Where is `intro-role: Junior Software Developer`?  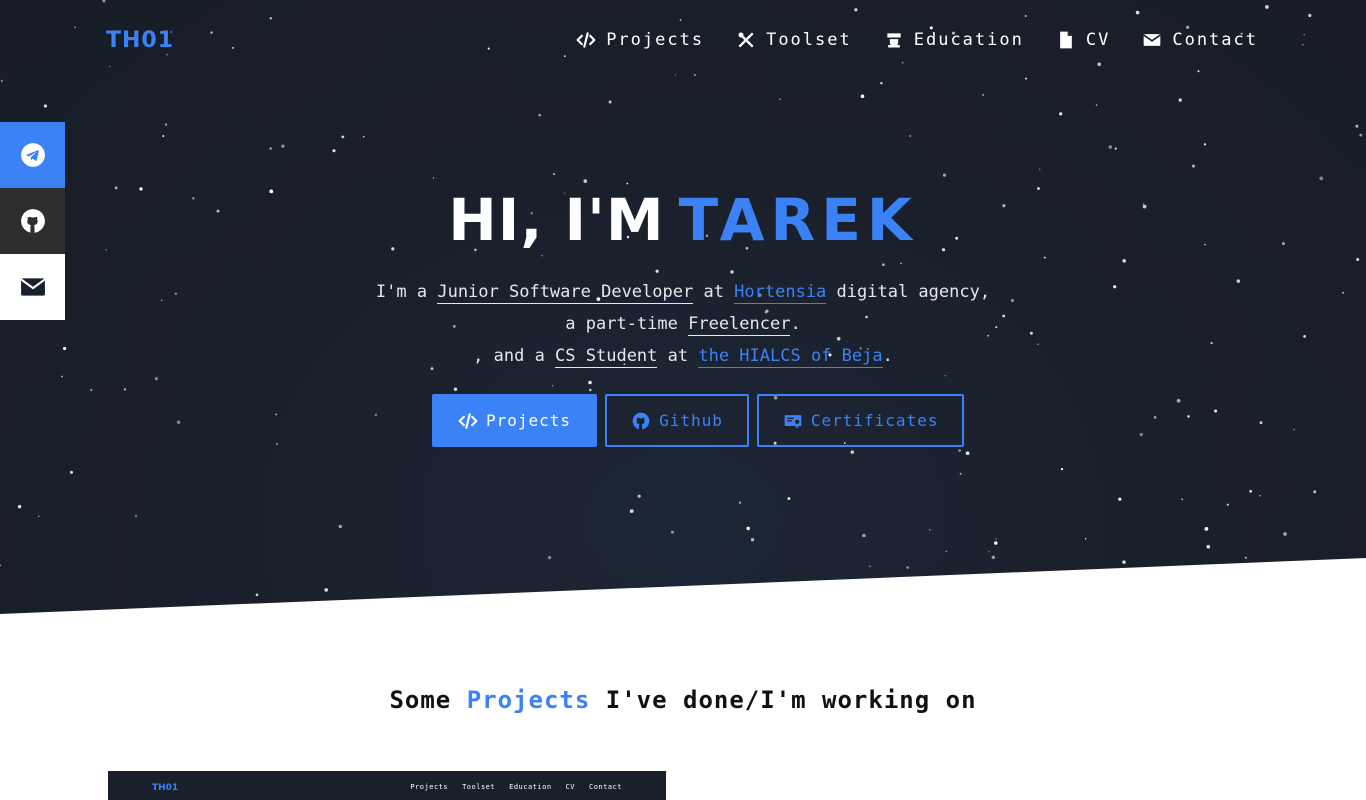
intro-role: Junior Software Developer is located at coordinates (565, 293).